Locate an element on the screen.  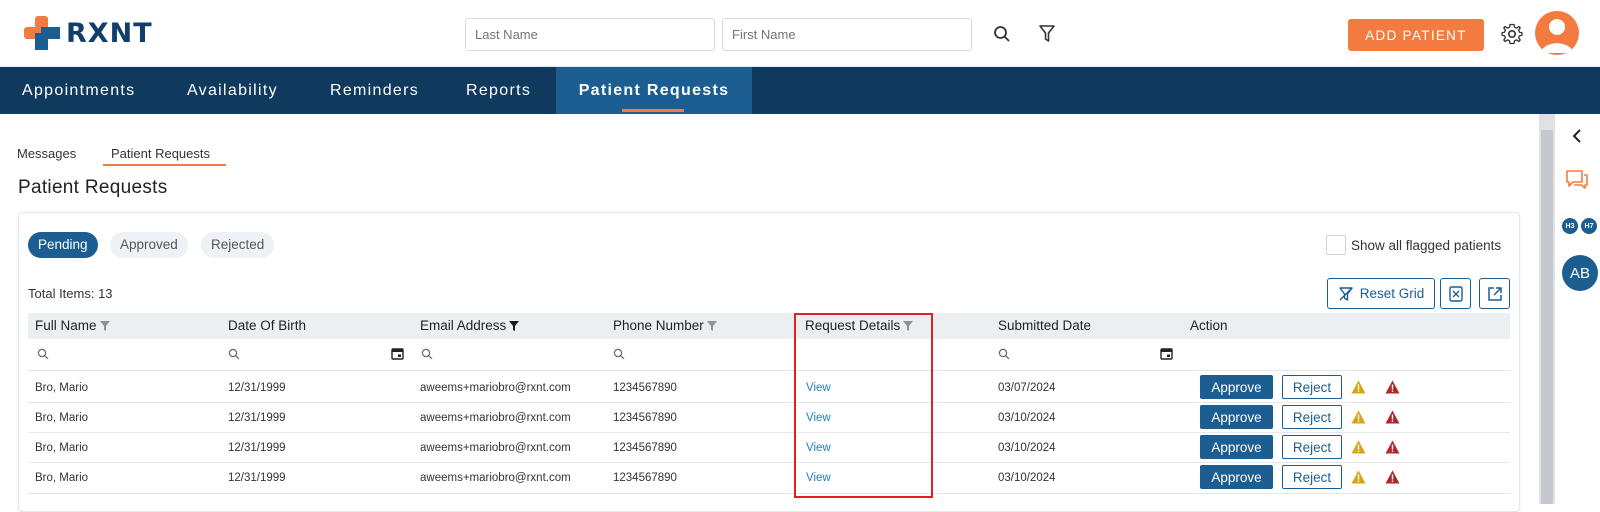
cell-submitted: 03/07/2024 is located at coordinates (1027, 388).